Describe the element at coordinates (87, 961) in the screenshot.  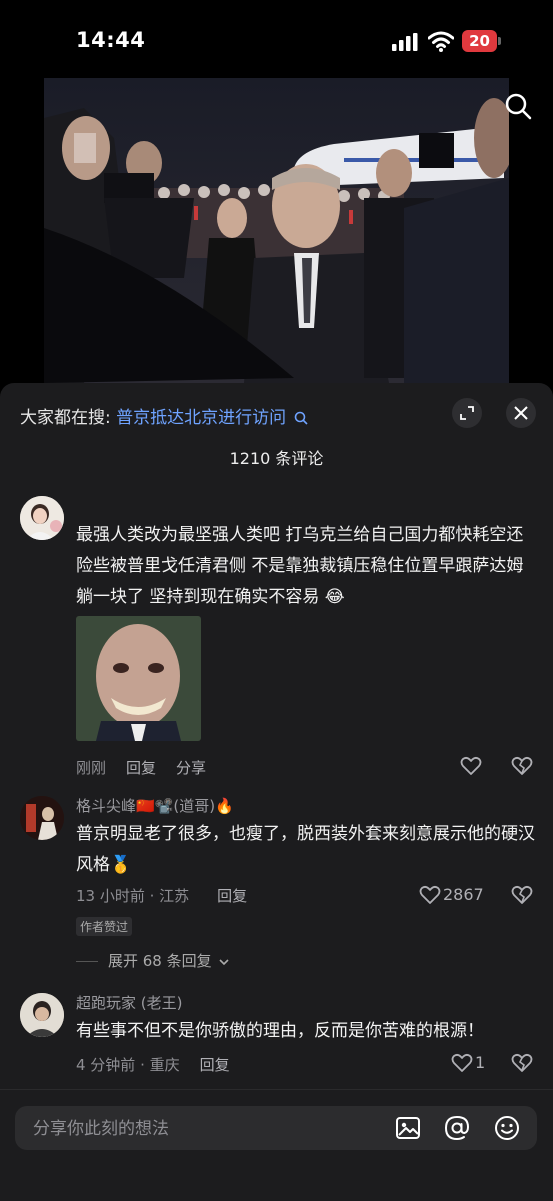
I see `divider-line` at that location.